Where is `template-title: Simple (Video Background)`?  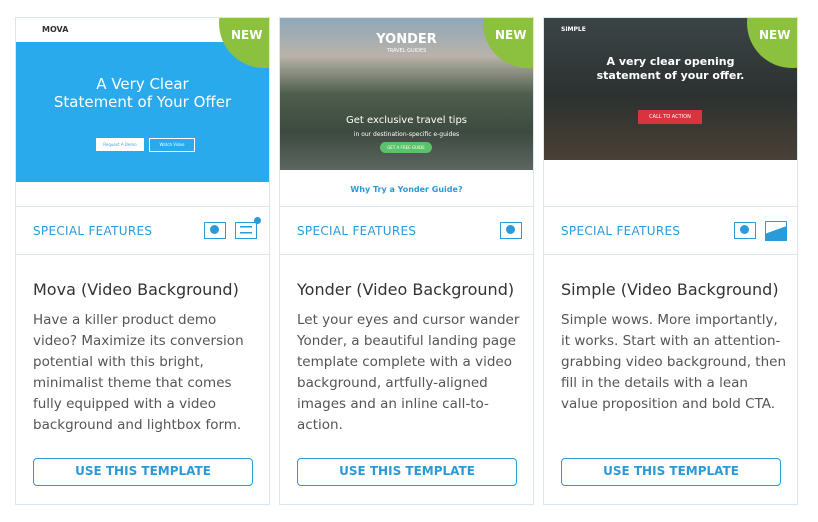 template-title: Simple (Video Background) is located at coordinates (670, 289).